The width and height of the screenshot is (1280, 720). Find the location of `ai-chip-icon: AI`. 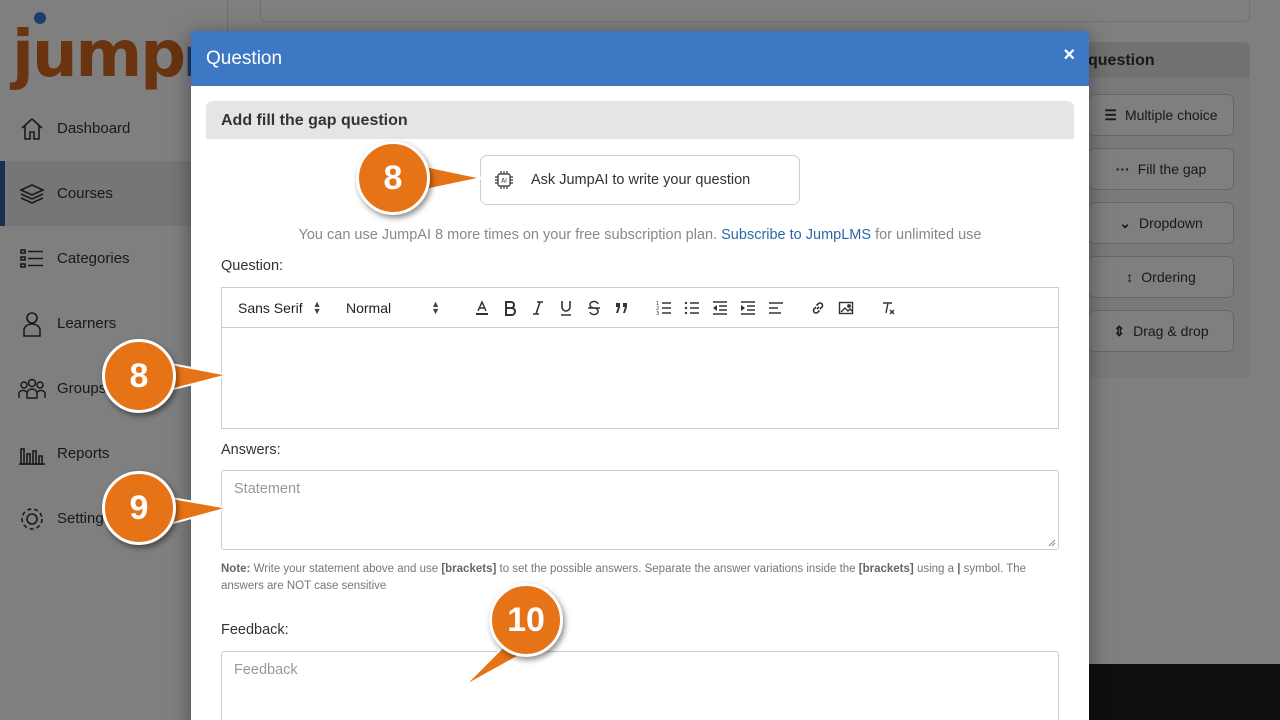

ai-chip-icon: AI is located at coordinates (504, 180).